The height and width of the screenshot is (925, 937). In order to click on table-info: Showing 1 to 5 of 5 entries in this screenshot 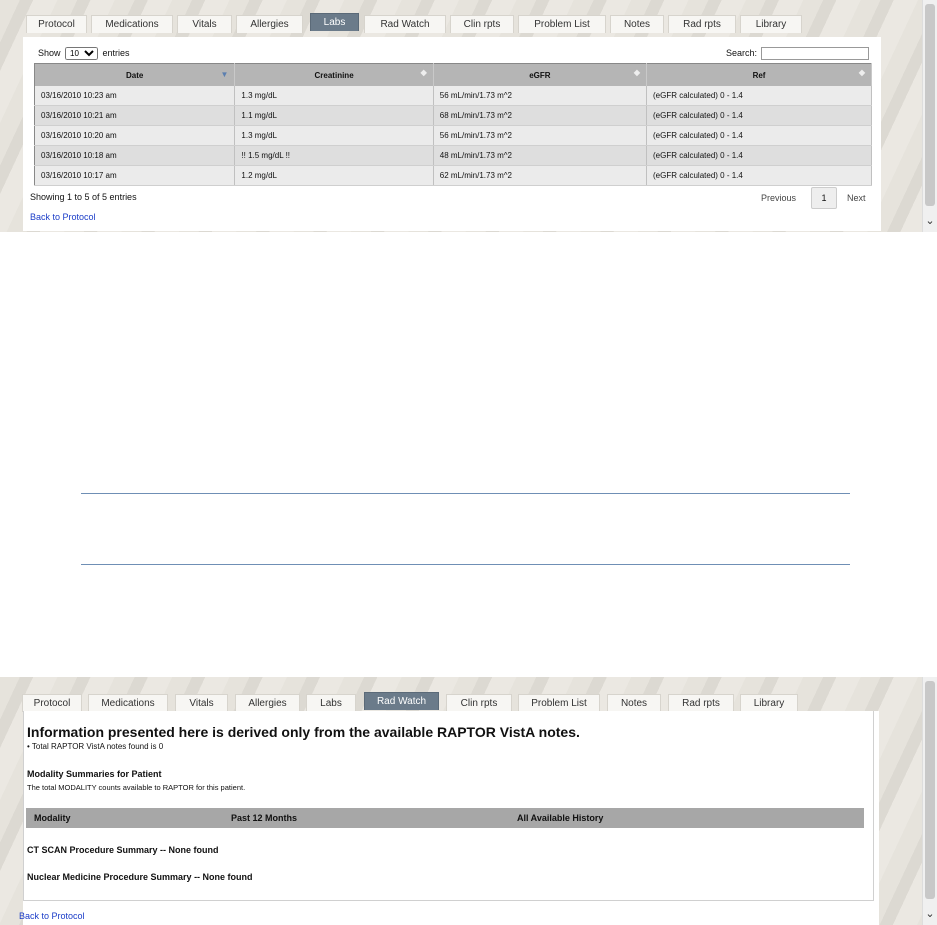, I will do `click(83, 197)`.